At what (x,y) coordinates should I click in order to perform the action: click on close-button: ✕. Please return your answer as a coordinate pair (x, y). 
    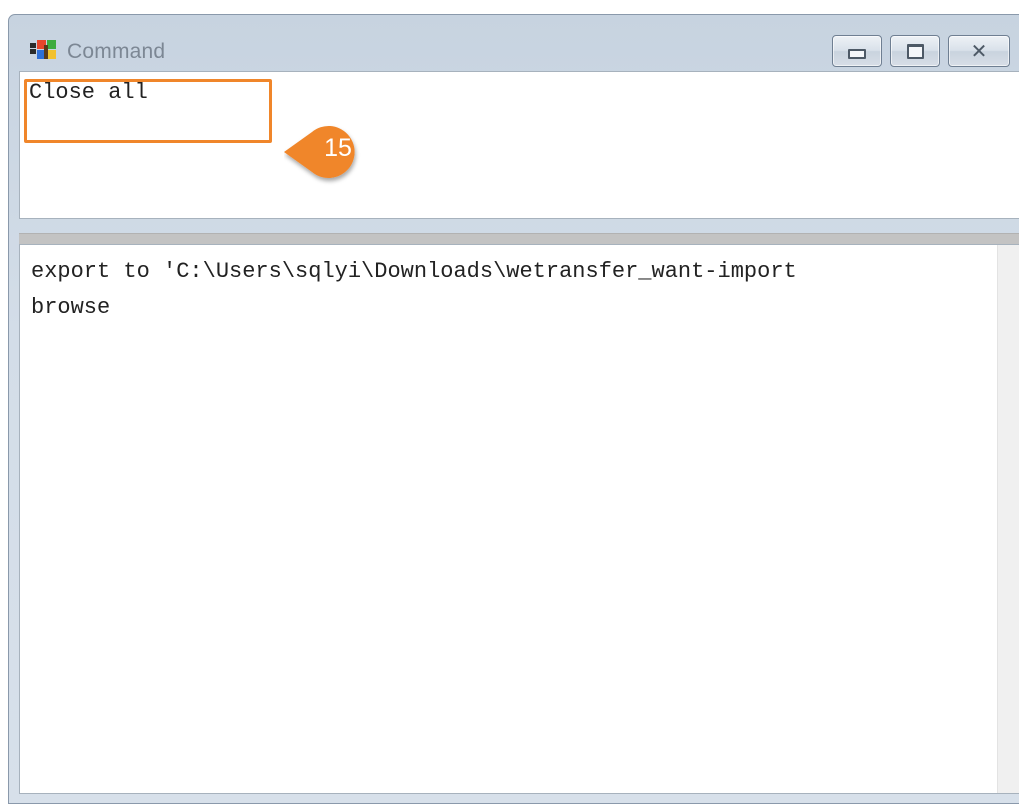
    Looking at the image, I should click on (979, 51).